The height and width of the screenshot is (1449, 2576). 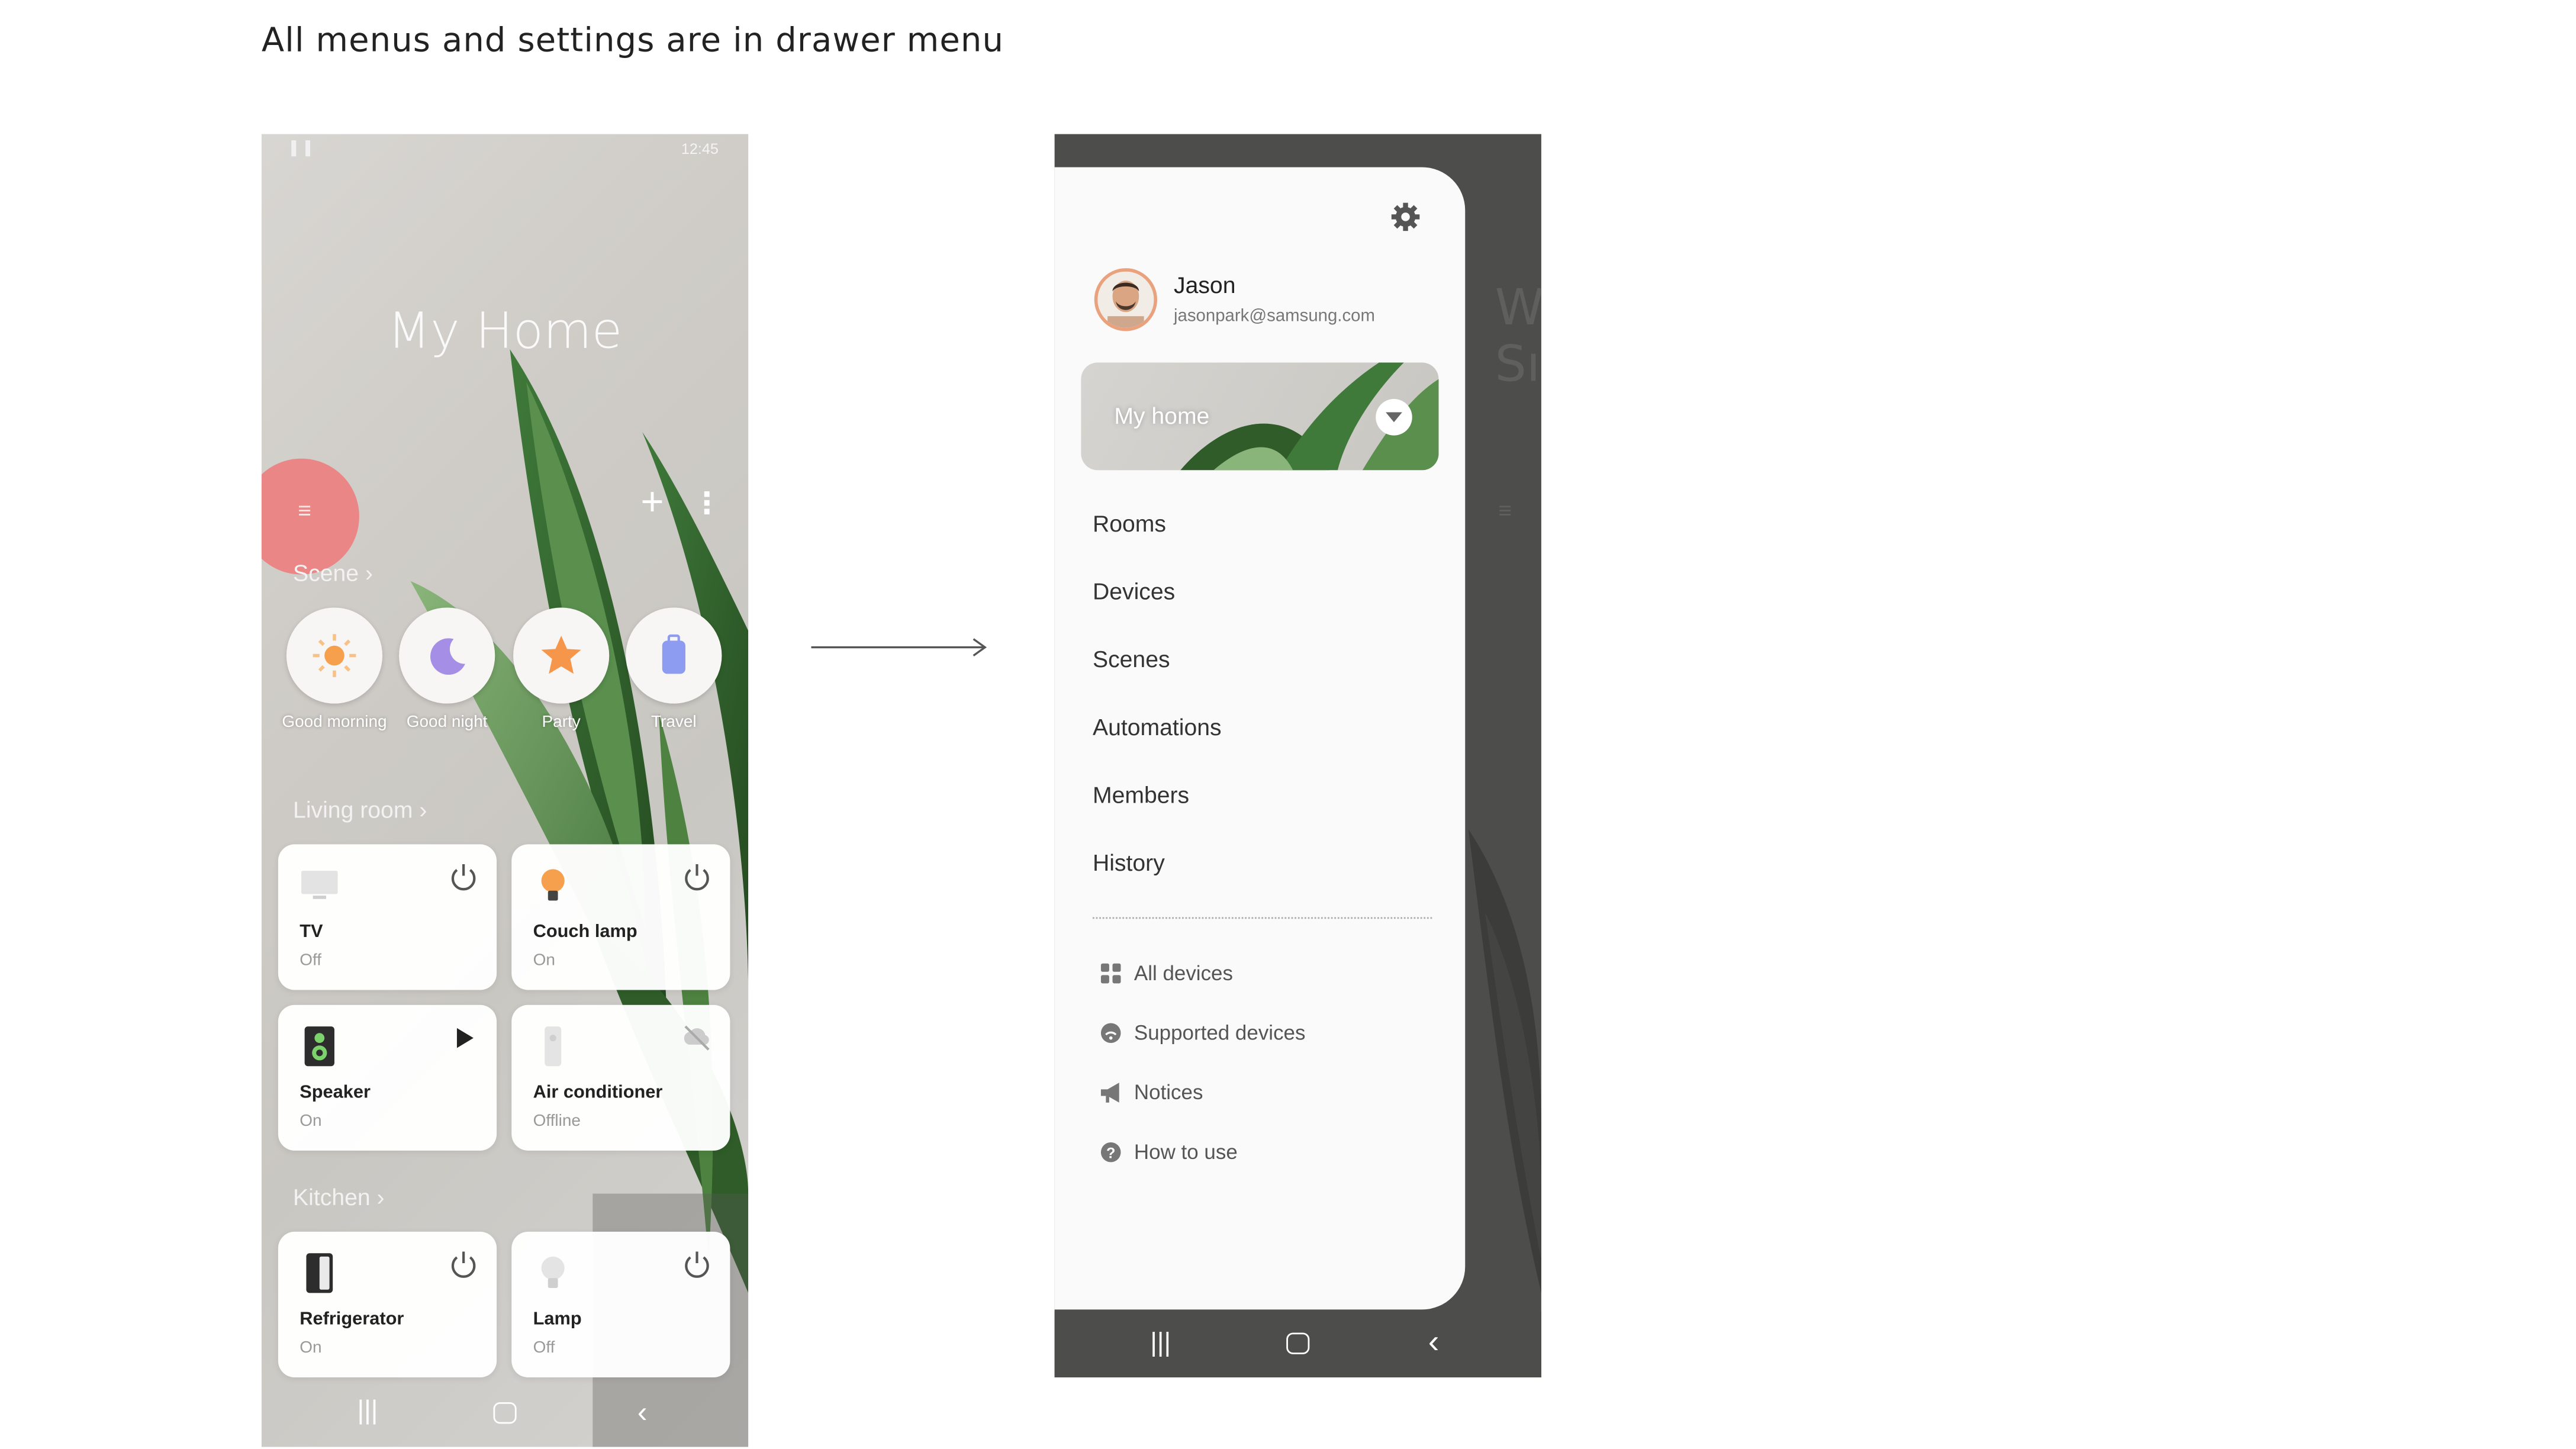 What do you see at coordinates (557, 1121) in the screenshot?
I see `device-status: Offline` at bounding box center [557, 1121].